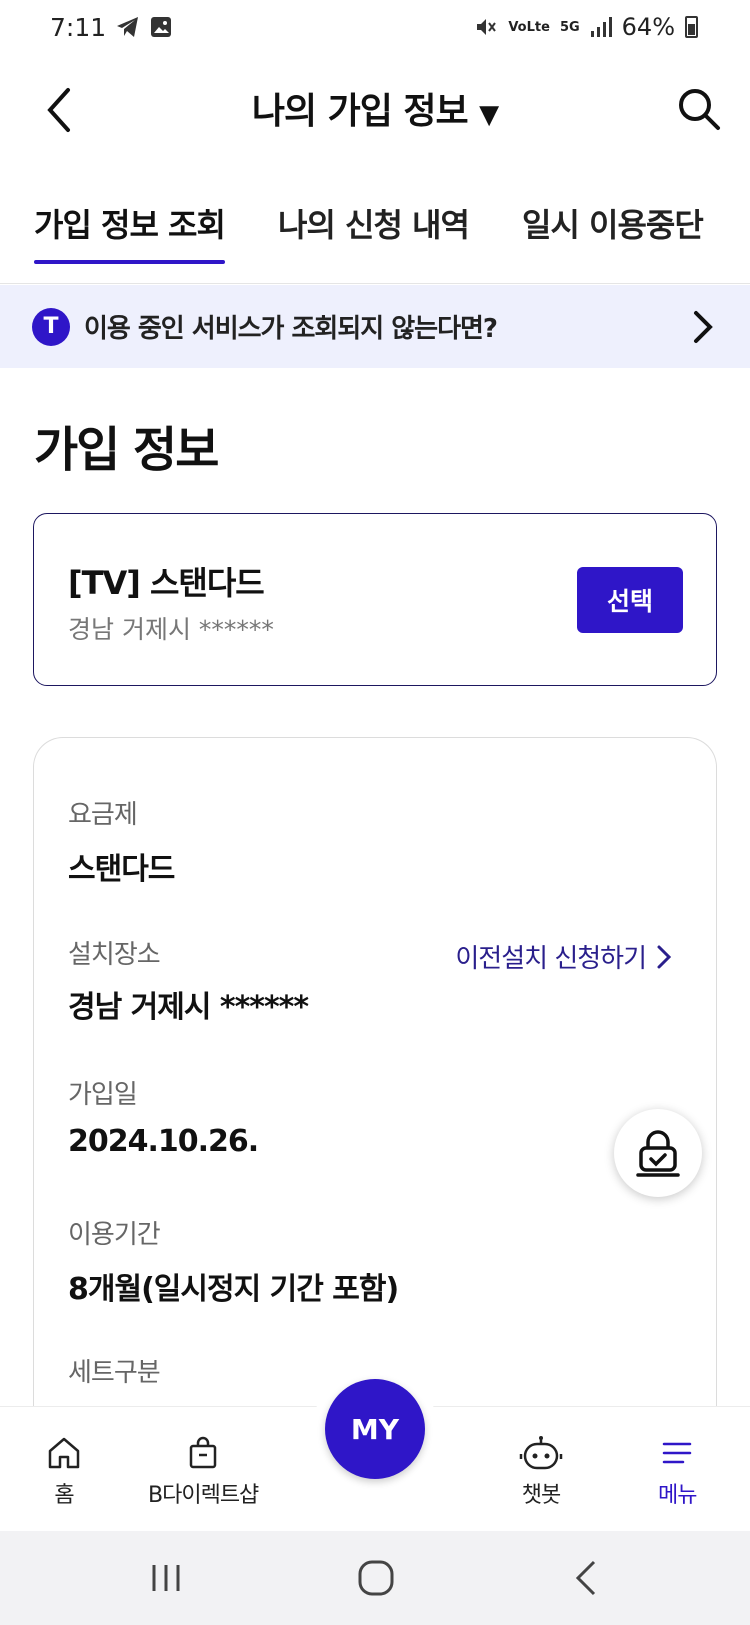 The width and height of the screenshot is (750, 1625). Describe the element at coordinates (613, 232) in the screenshot. I see `tab-pause-service: 일시 이용중단` at that location.